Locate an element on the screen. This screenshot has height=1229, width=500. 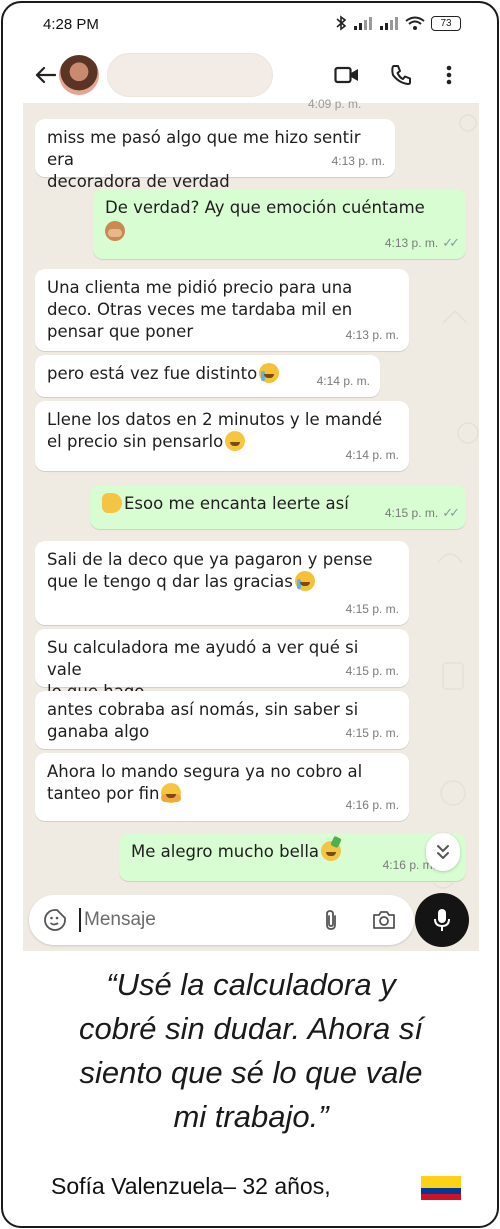
text-cursor is located at coordinates (80, 920).